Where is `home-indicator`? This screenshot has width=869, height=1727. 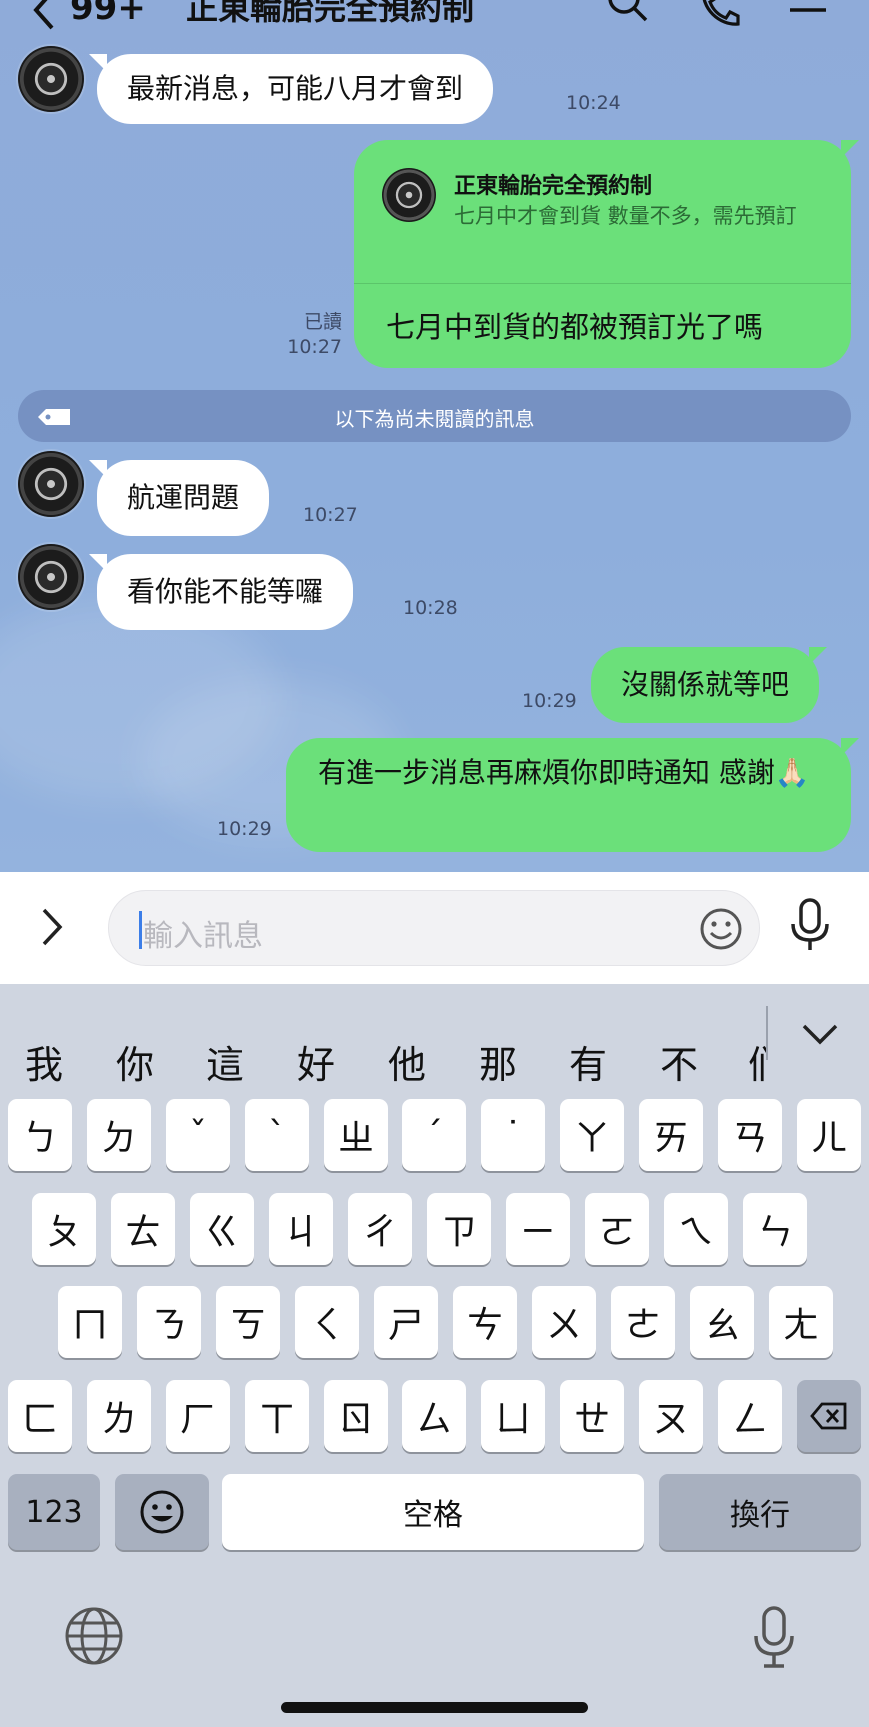
home-indicator is located at coordinates (434, 1707).